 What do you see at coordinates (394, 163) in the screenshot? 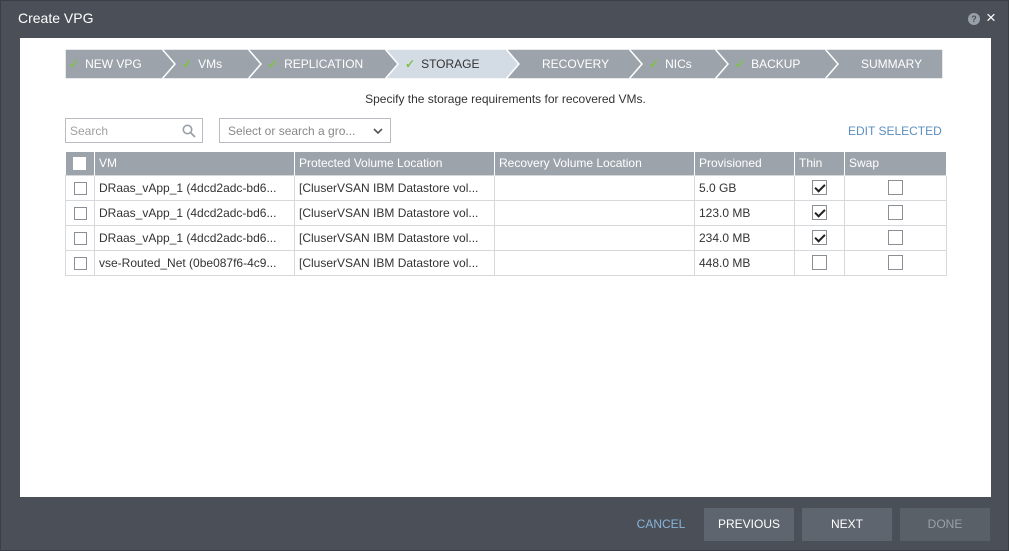
I see `column-header-protected-volume: Protected Volume Location` at bounding box center [394, 163].